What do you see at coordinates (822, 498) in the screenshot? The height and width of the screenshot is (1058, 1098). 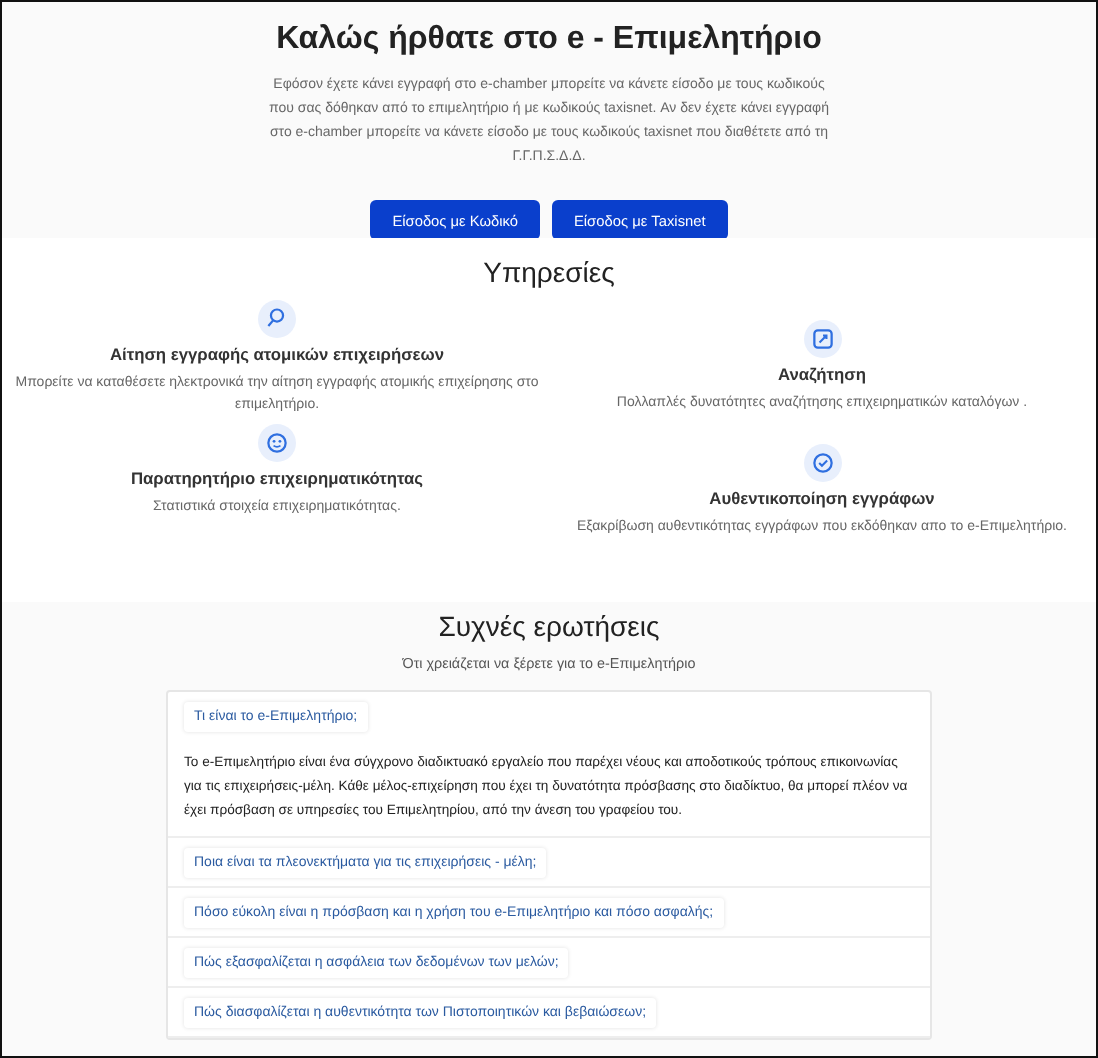 I see `service-title: Αυθεντικοποίηση εγγράφων` at bounding box center [822, 498].